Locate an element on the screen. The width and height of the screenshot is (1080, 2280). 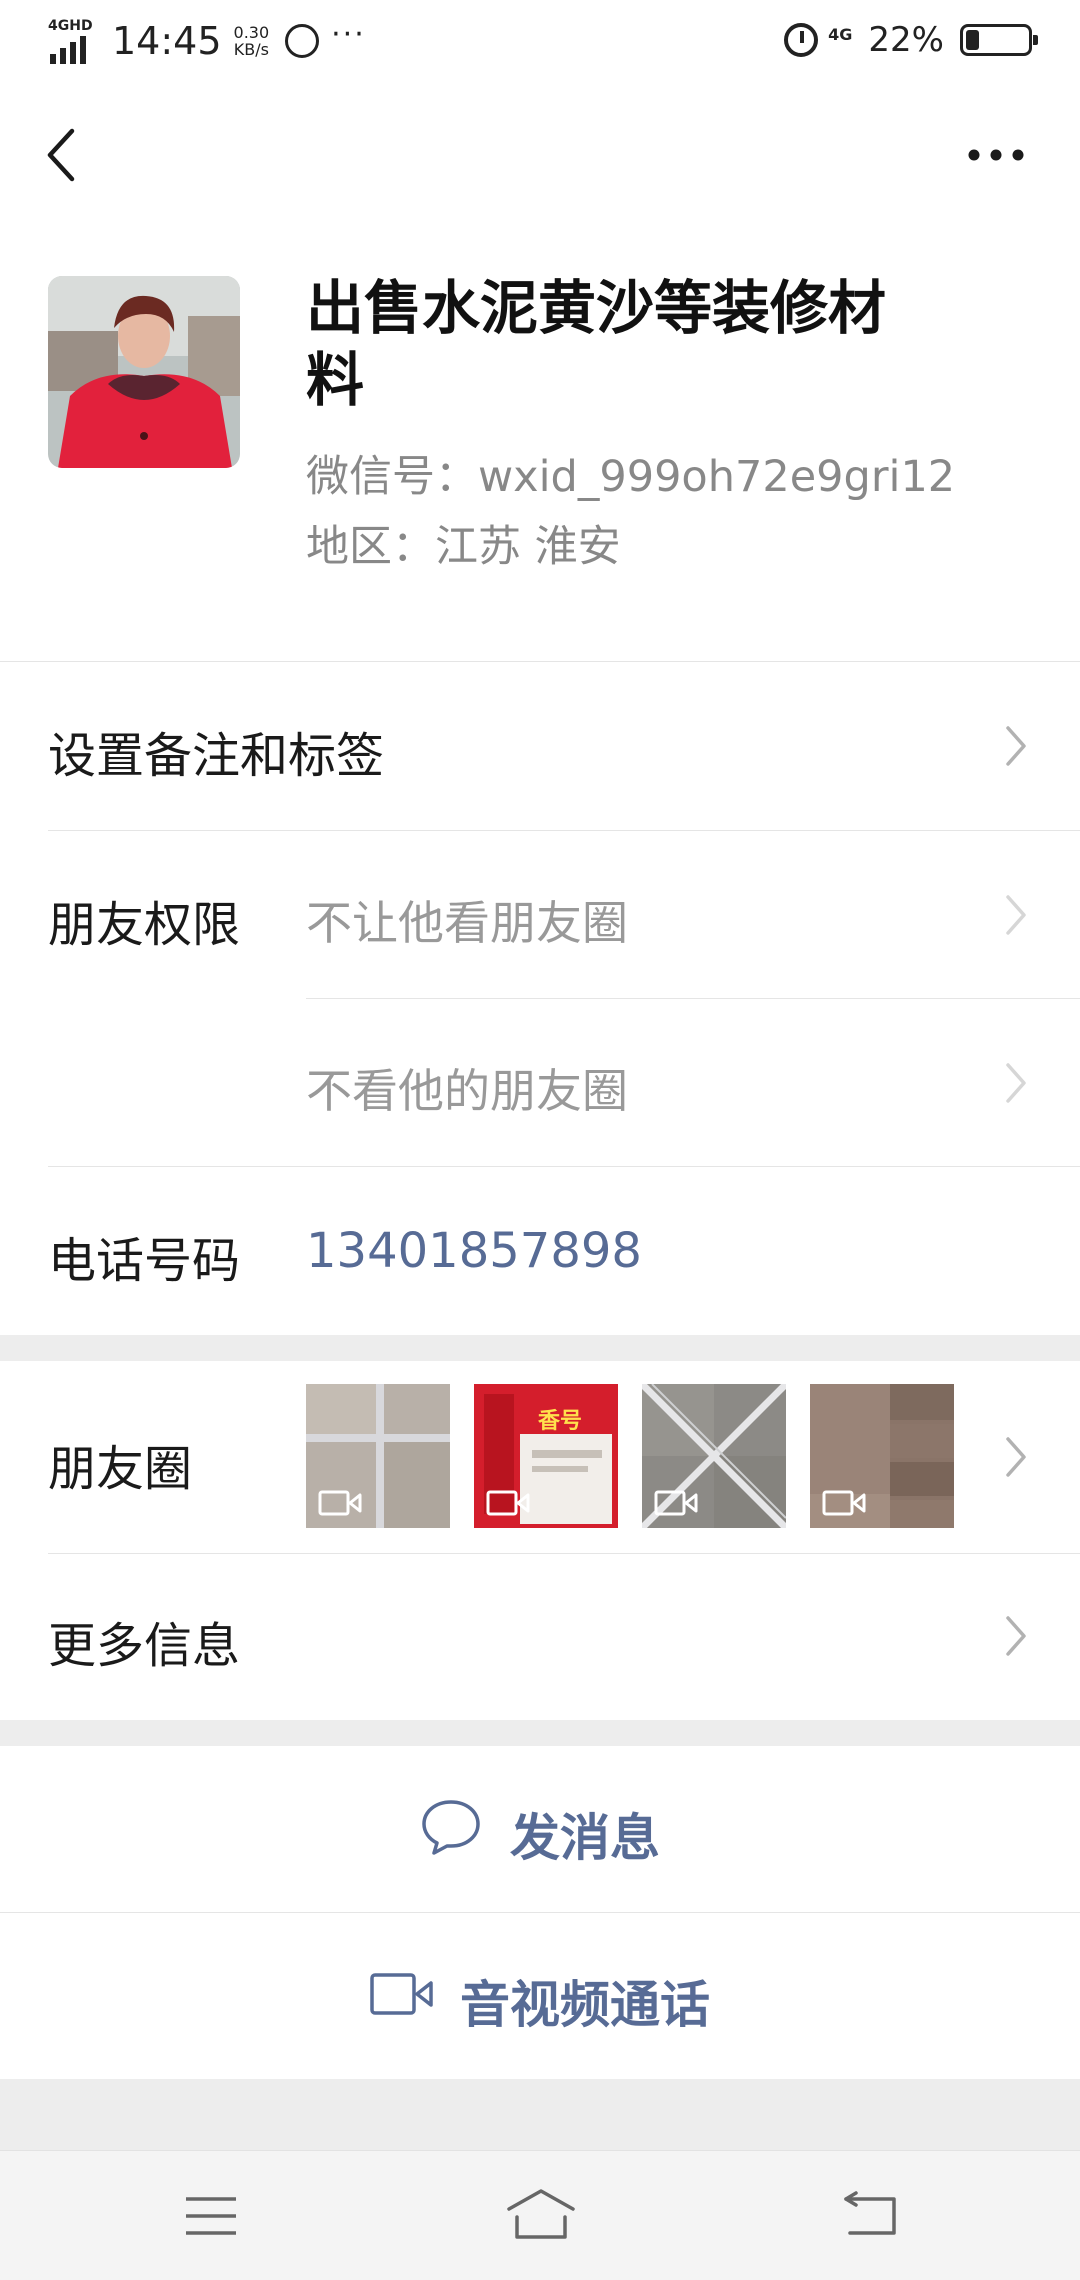
network-speed: 0.30 KB/s is located at coordinates (252, 41).